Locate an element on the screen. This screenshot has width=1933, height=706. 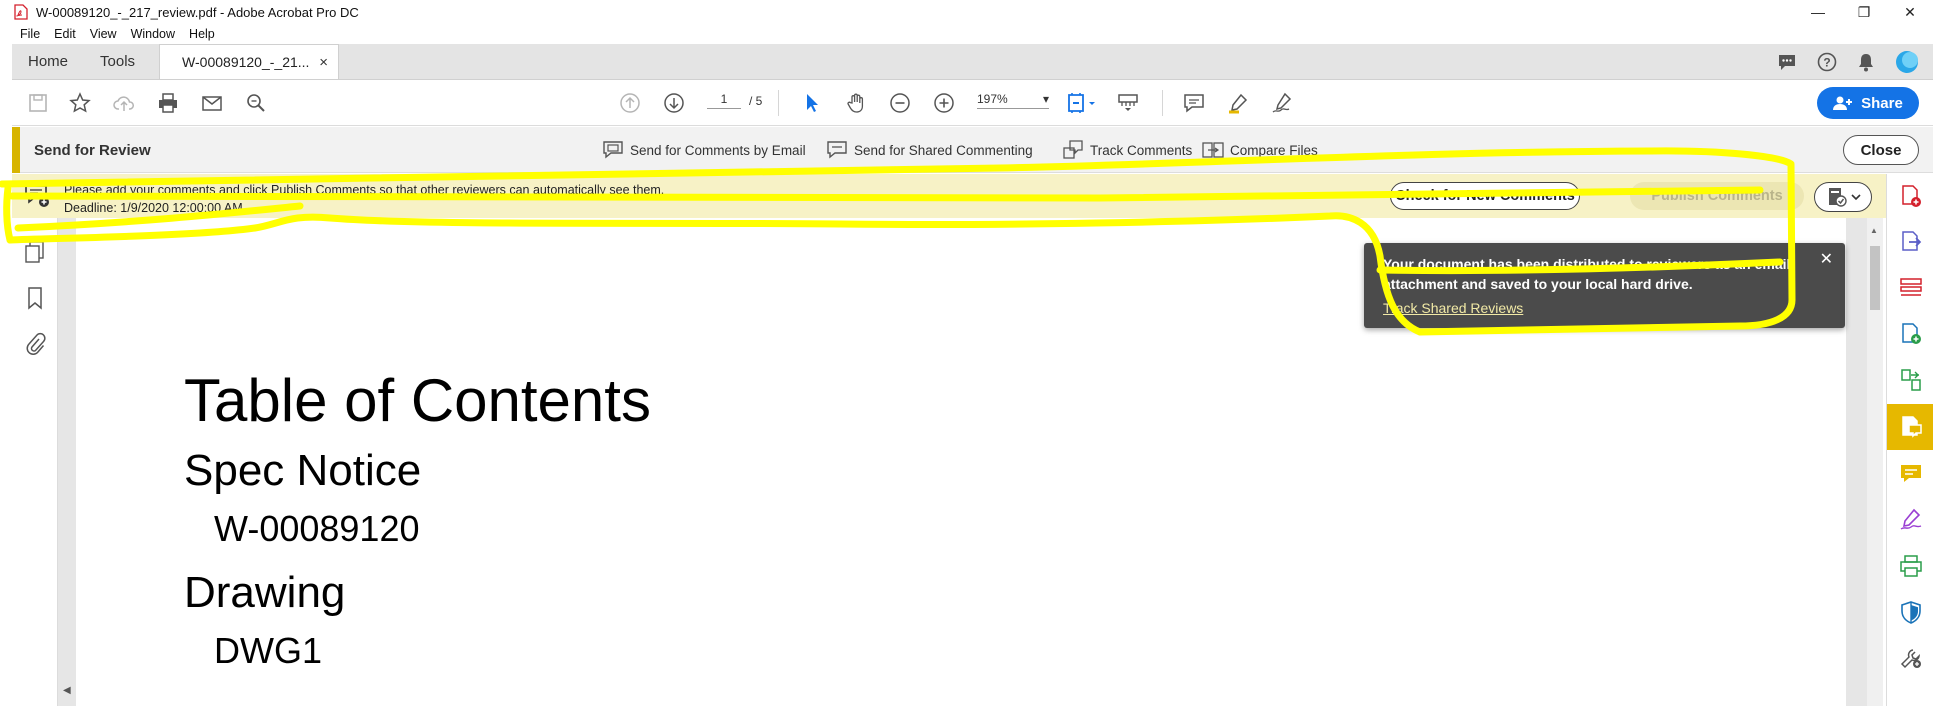
search-zoom-icon is located at coordinates (256, 103).